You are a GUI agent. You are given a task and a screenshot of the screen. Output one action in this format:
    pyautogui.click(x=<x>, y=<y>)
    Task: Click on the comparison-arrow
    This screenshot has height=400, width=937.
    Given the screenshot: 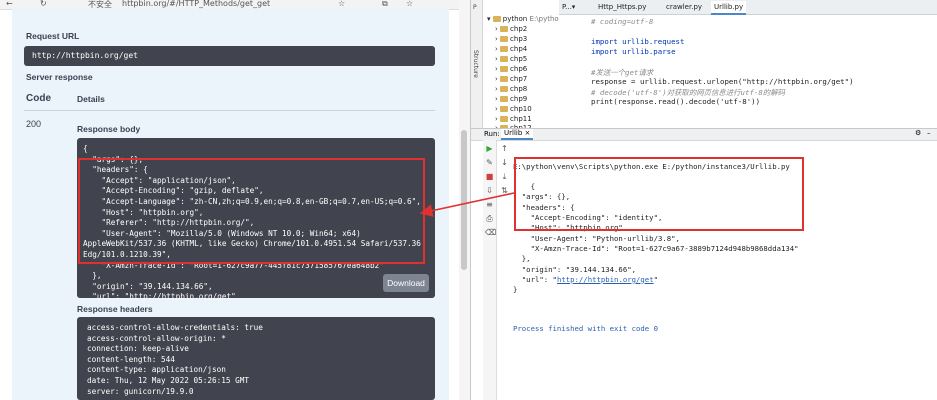 What is the action you would take?
    pyautogui.click(x=467, y=204)
    